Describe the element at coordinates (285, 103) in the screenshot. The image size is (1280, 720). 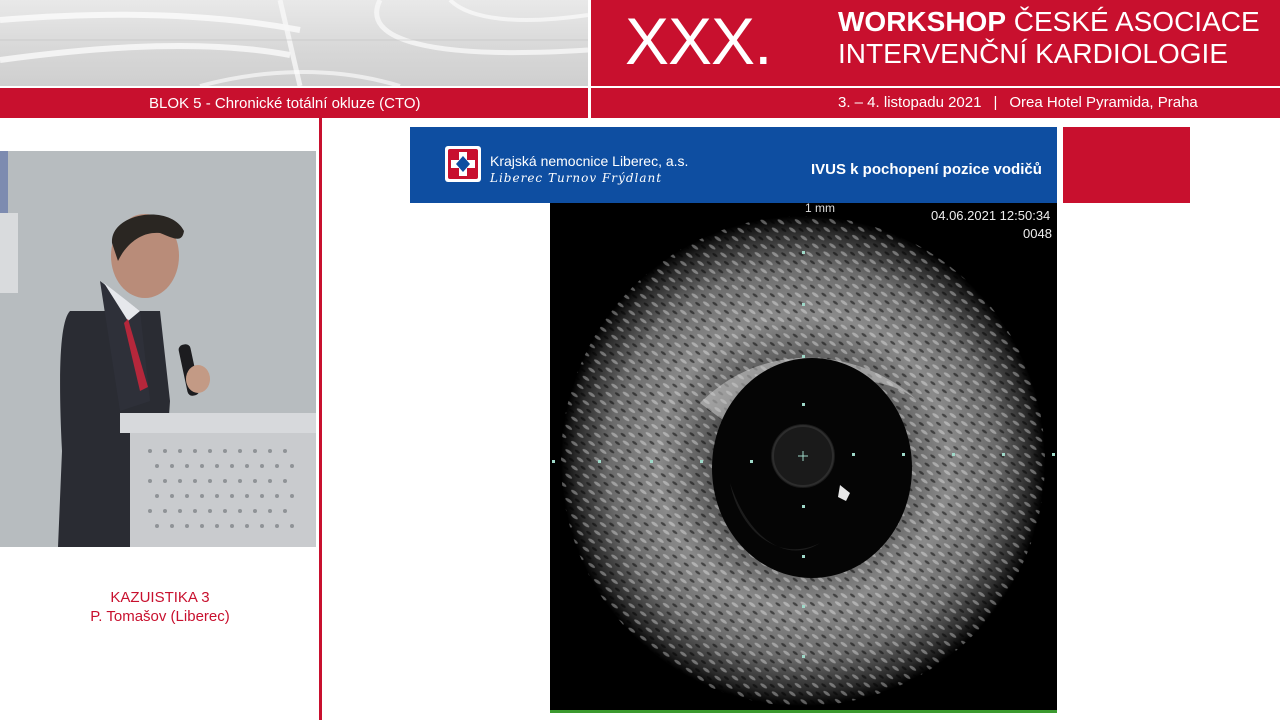
I see `block-label: BLOK 5 - Chronické totální okluze (CTO)` at that location.